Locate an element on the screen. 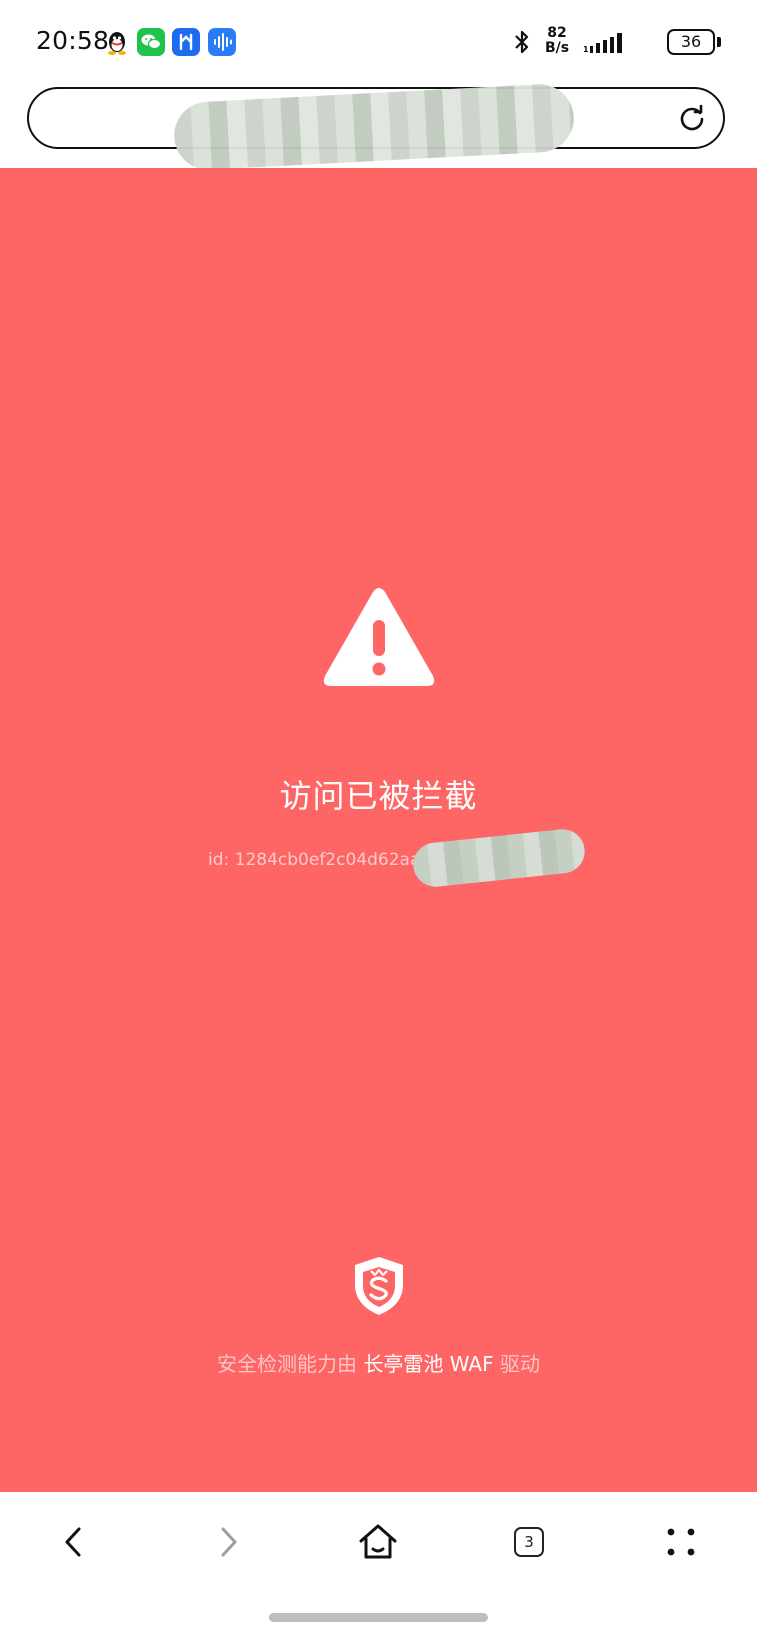  footer-brand-link: 长亭雷池 WAF is located at coordinates (428, 1364).